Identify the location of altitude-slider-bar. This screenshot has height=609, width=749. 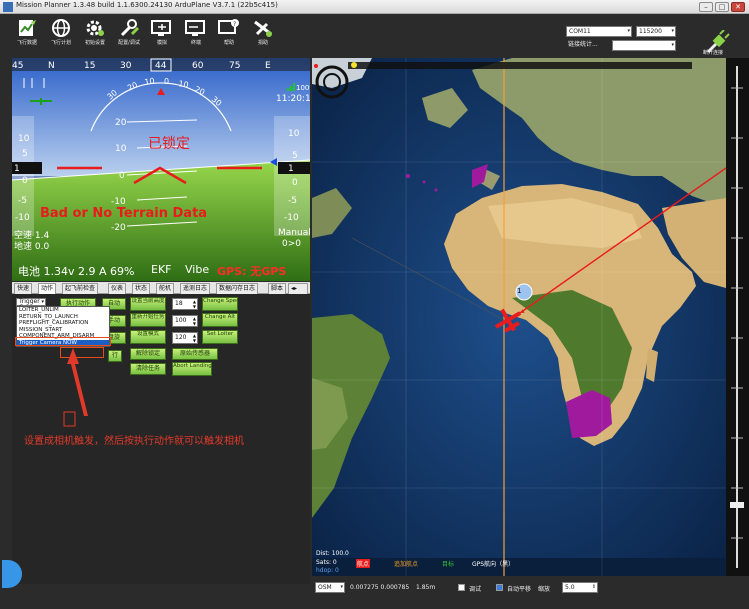
(737, 317).